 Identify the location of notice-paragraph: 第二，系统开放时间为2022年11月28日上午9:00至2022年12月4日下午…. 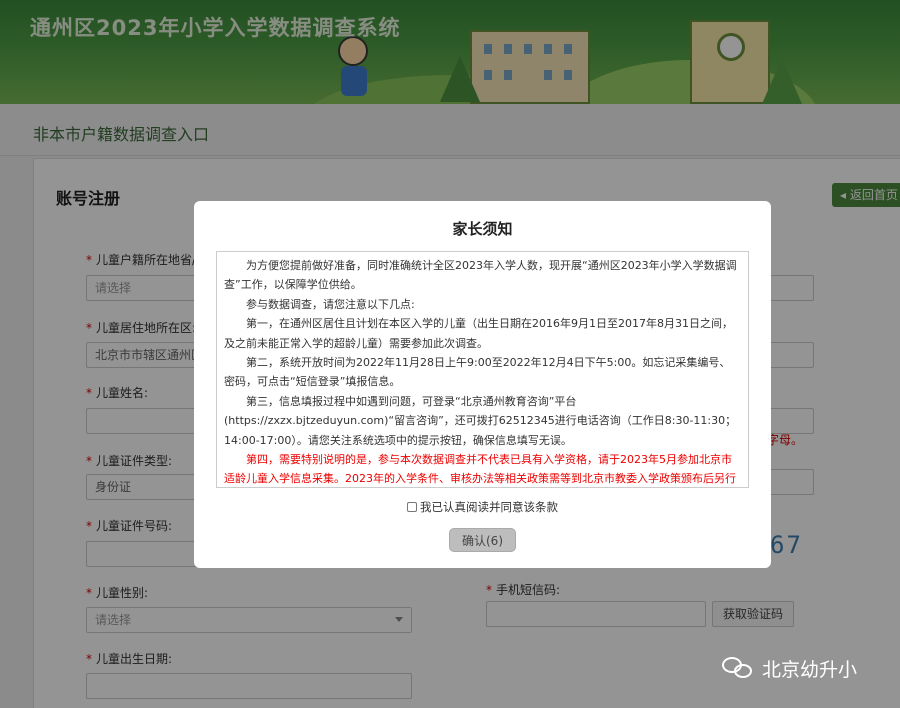
(477, 372).